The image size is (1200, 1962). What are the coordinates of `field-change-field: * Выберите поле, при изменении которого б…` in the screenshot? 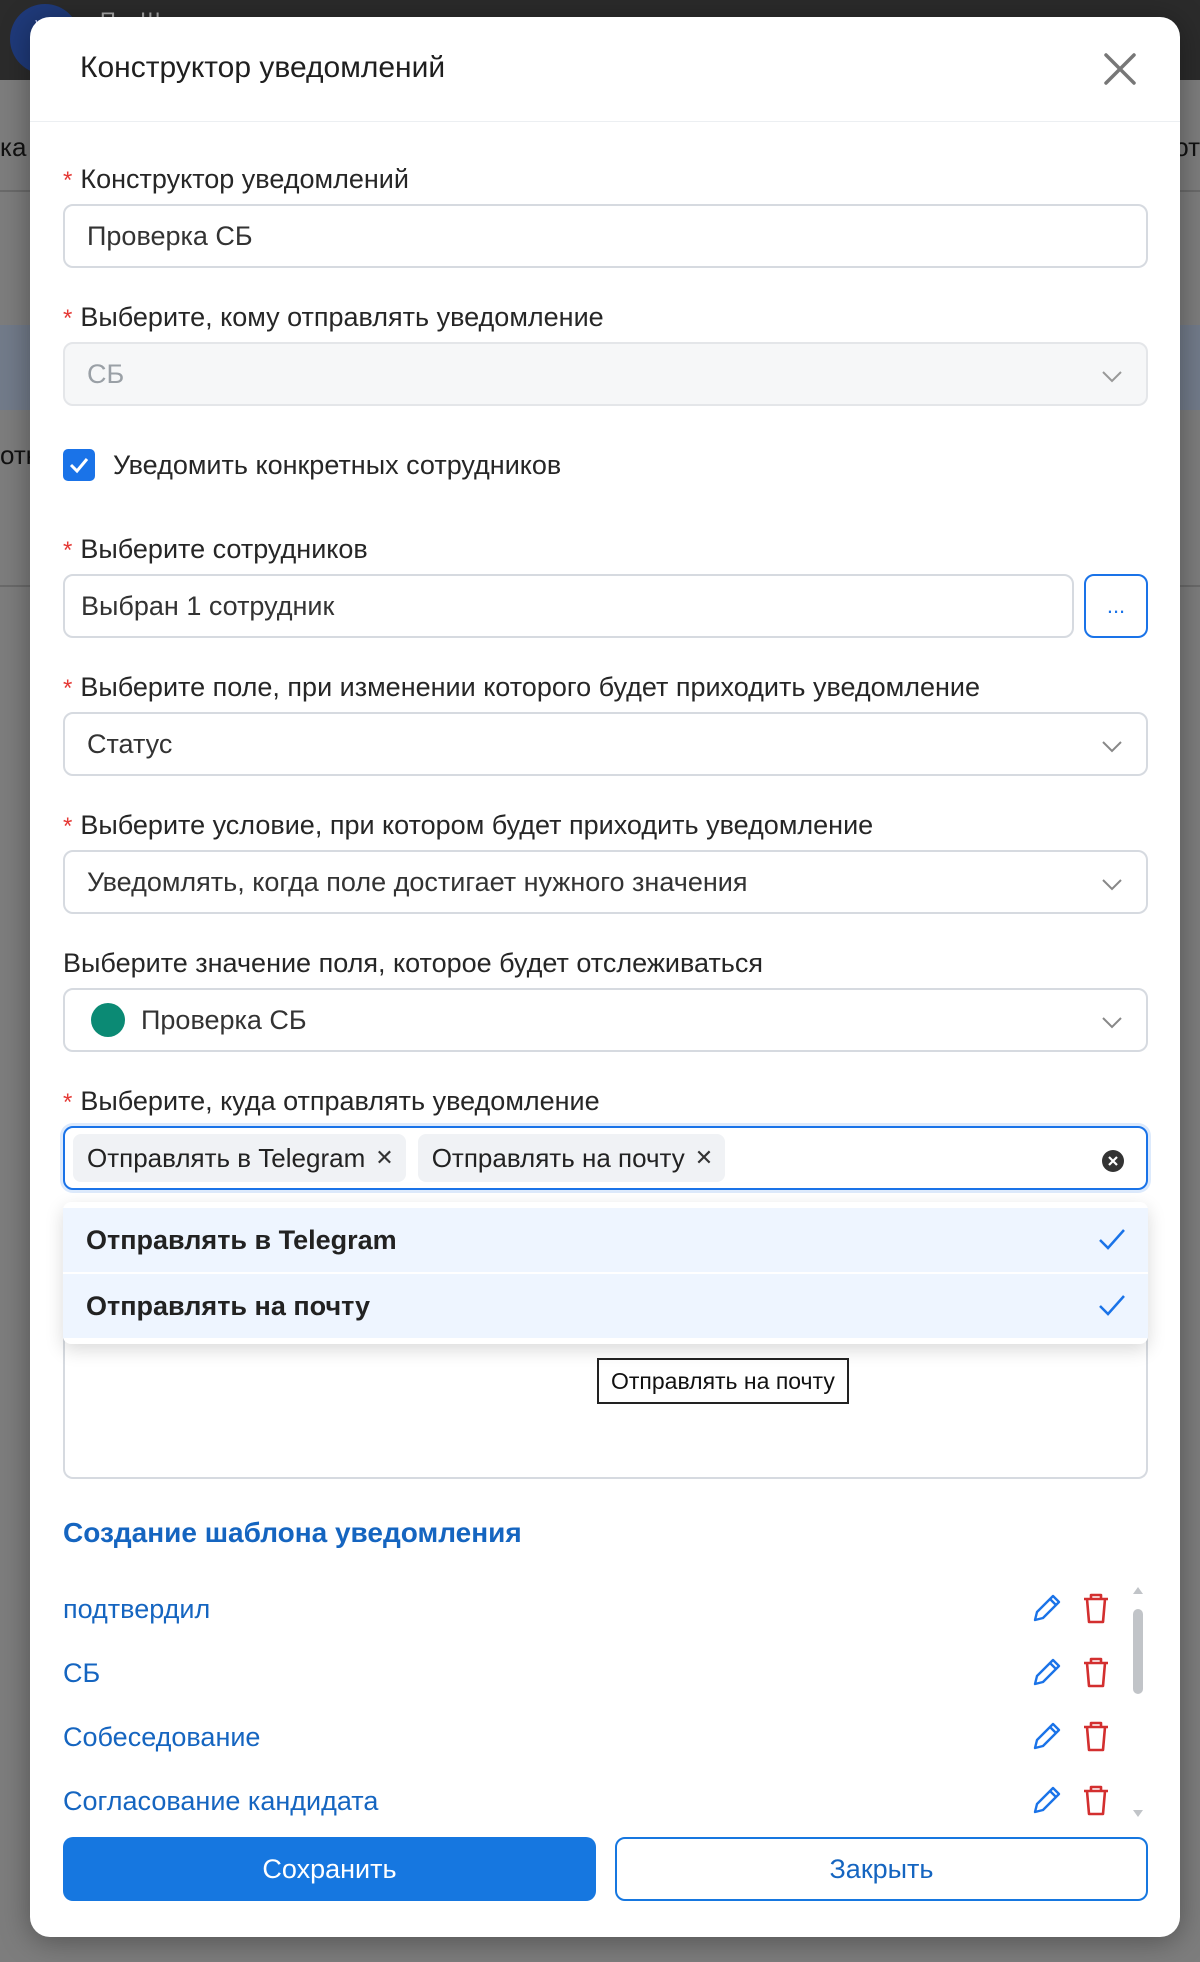 It's located at (605, 723).